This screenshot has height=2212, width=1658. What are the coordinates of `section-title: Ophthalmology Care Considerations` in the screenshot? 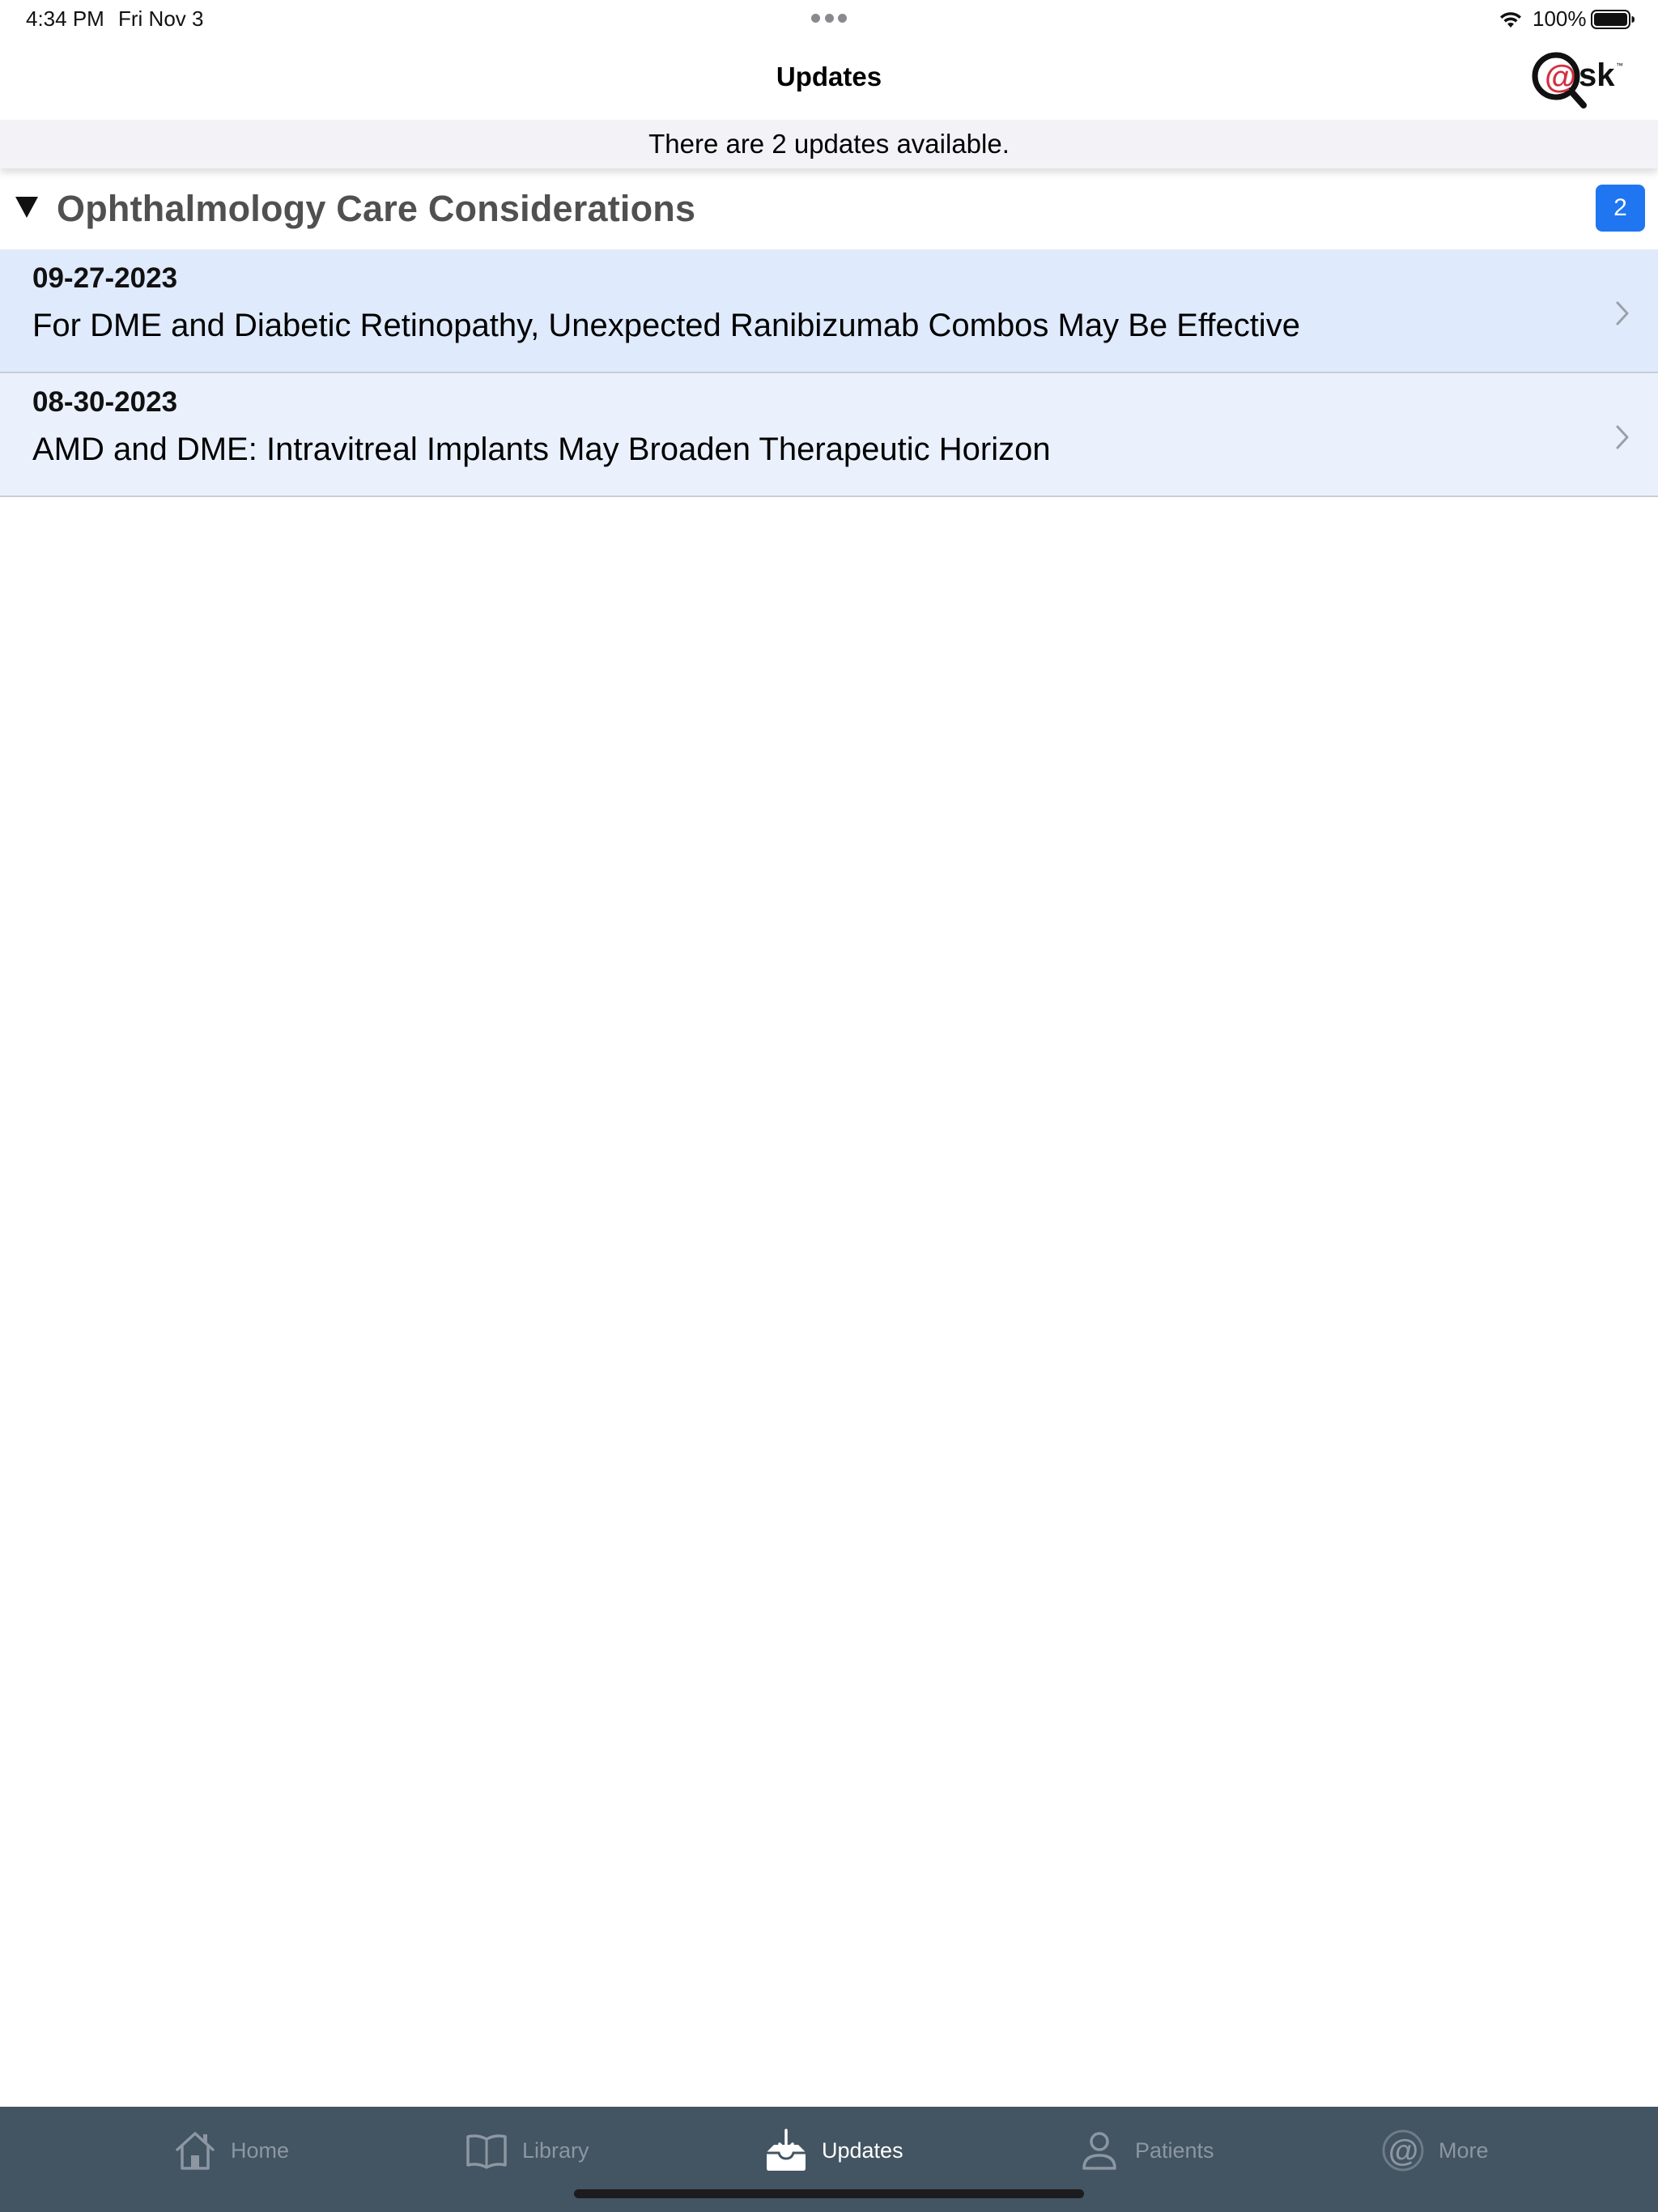 It's located at (376, 209).